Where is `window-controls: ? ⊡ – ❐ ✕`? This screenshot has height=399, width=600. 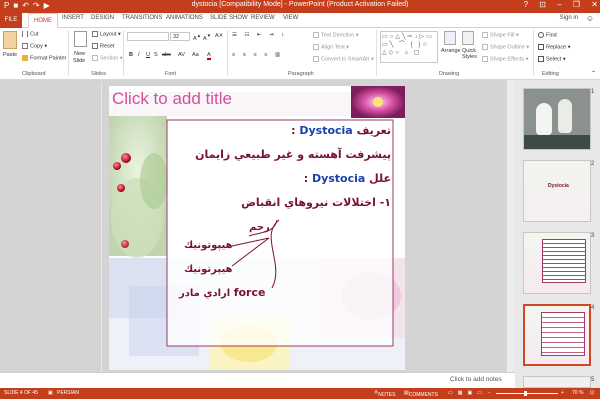 window-controls: ? ⊡ – ❐ ✕ is located at coordinates (561, 4).